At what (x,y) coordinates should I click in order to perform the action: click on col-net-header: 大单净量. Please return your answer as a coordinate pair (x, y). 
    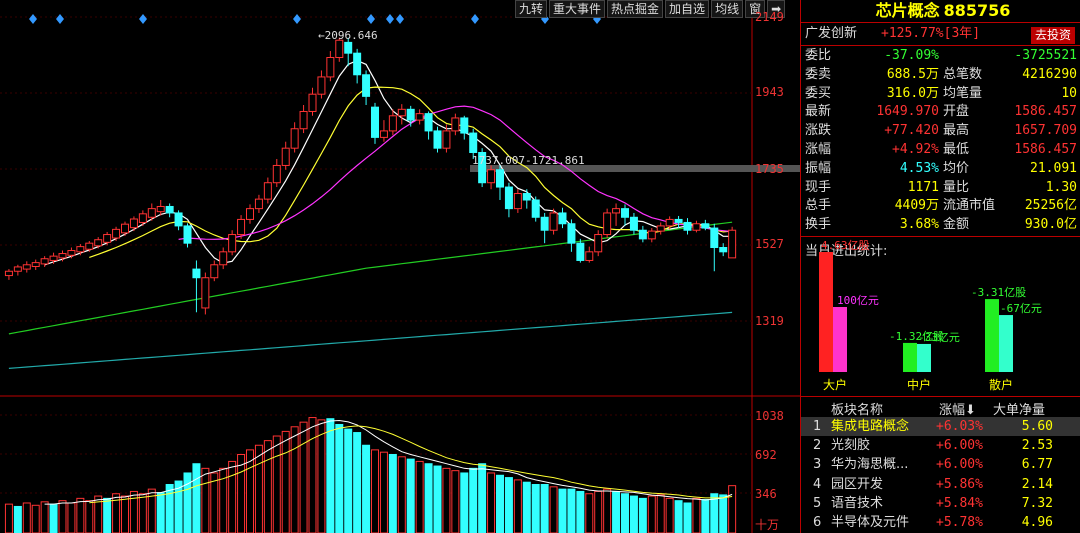
    Looking at the image, I should click on (1019, 408).